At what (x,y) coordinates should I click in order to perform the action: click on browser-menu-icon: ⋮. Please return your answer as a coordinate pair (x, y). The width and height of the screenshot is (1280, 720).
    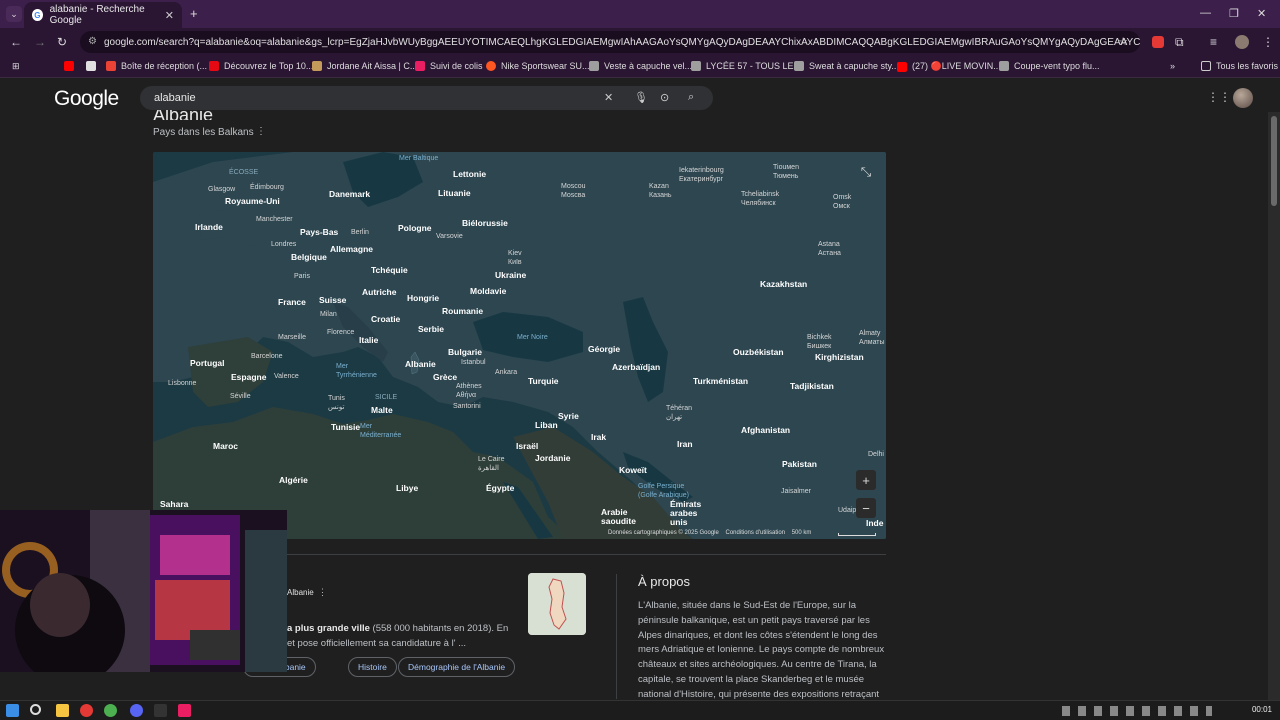
    Looking at the image, I should click on (1268, 42).